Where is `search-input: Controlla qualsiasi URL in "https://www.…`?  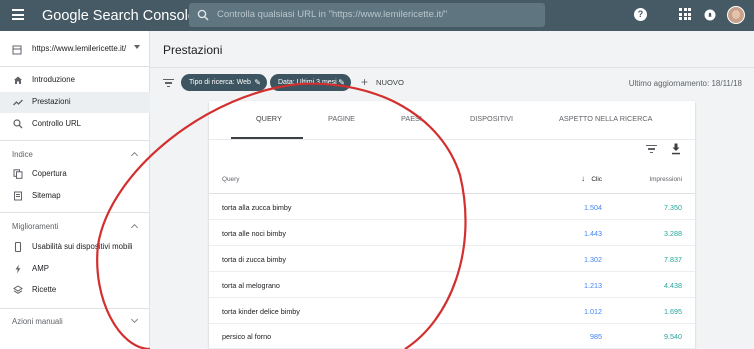 search-input: Controlla qualsiasi URL in "https://www.… is located at coordinates (332, 14).